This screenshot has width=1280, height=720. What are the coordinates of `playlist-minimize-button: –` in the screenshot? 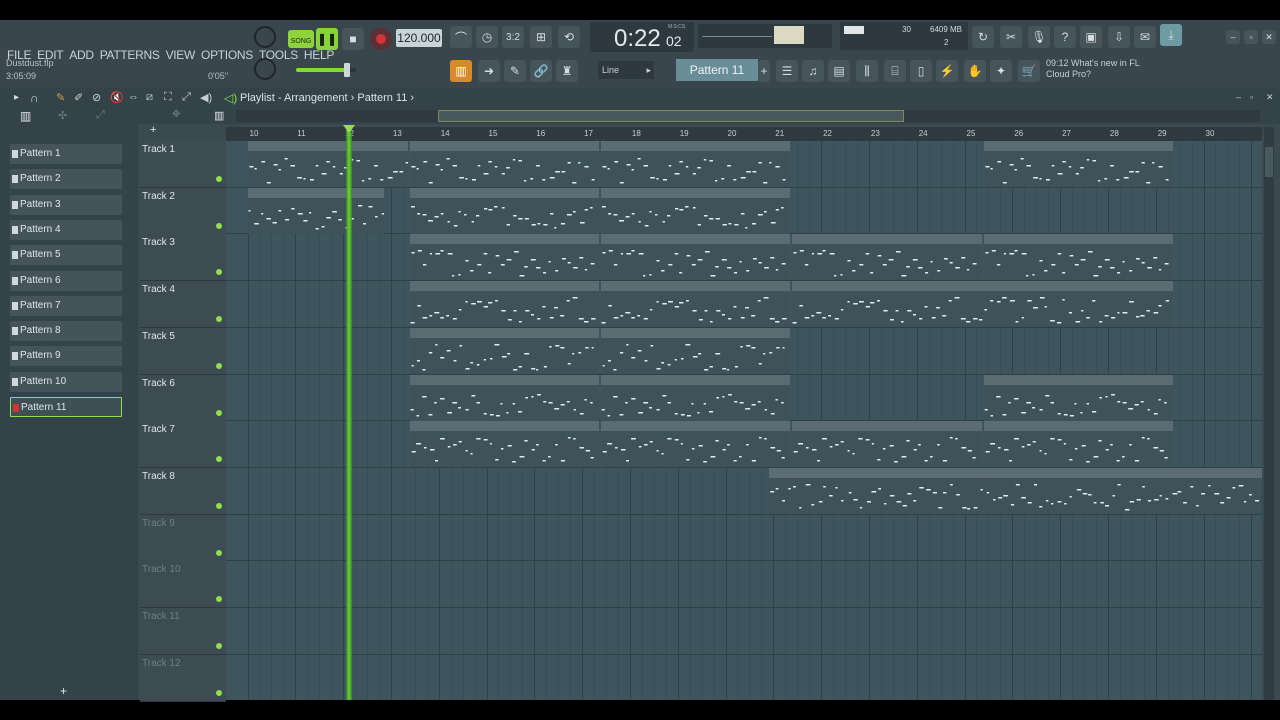 It's located at (1238, 97).